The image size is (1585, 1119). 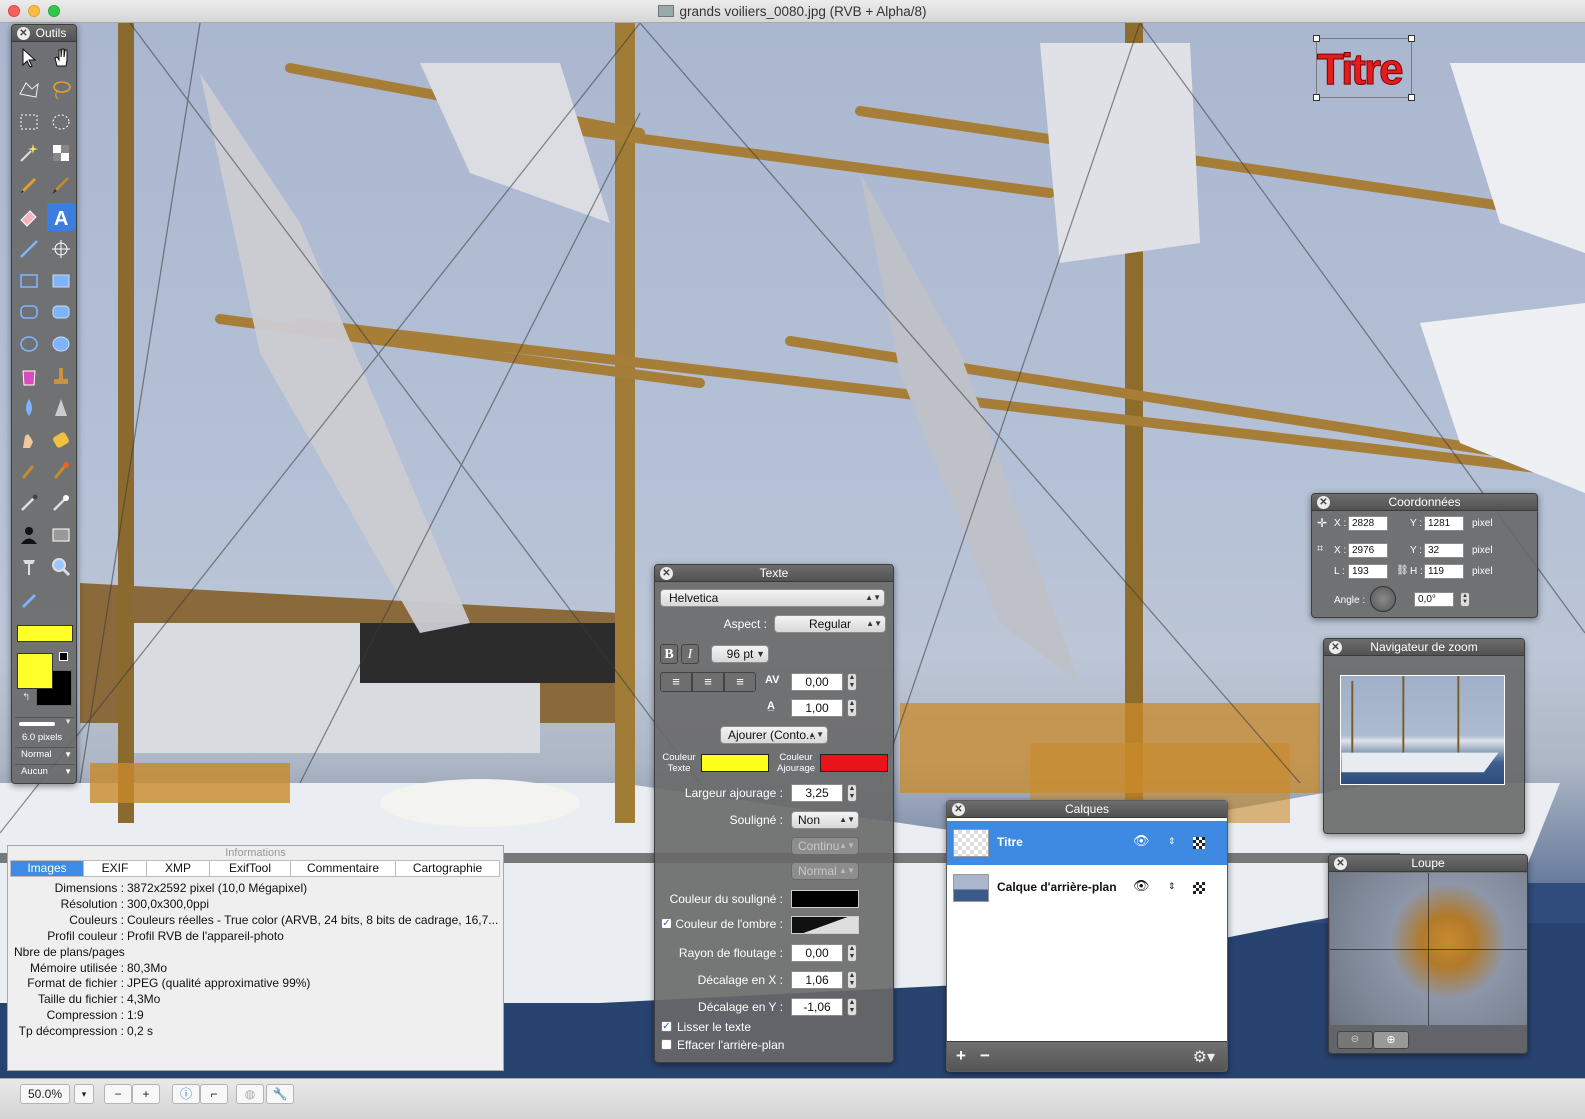 I want to click on italic-button: I, so click(x=690, y=654).